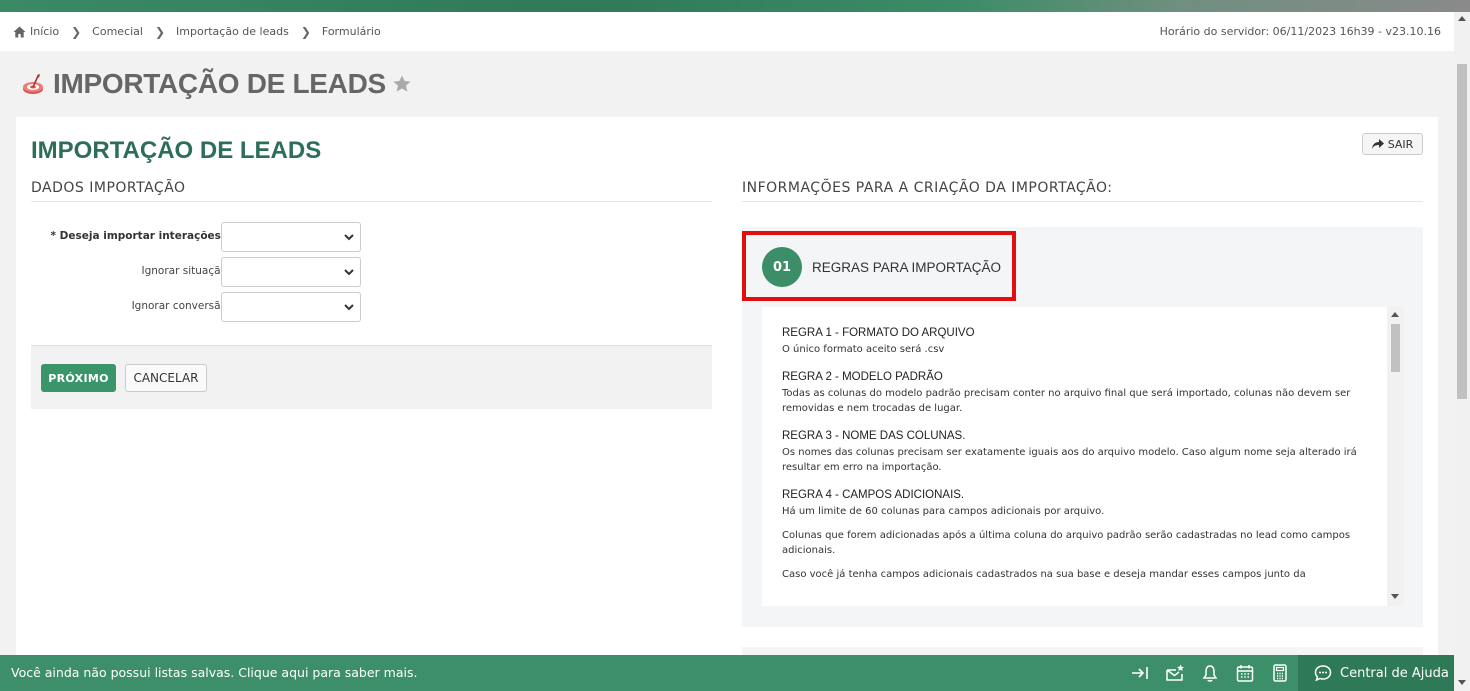 Image resolution: width=1470 pixels, height=691 pixels. Describe the element at coordinates (291, 272) in the screenshot. I see `ignore-situation-select` at that location.